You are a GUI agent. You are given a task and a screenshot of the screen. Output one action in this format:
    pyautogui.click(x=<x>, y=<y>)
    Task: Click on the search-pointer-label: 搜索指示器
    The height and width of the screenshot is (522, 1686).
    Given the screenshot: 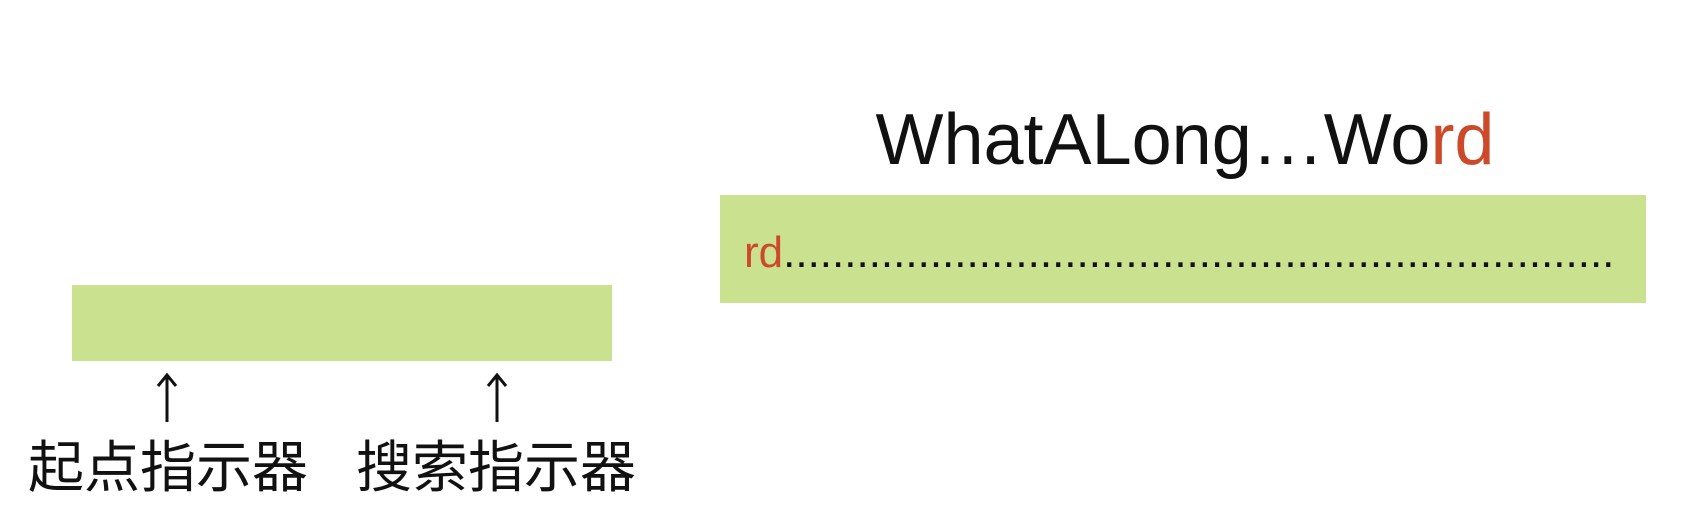 What is the action you would take?
    pyautogui.click(x=496, y=468)
    